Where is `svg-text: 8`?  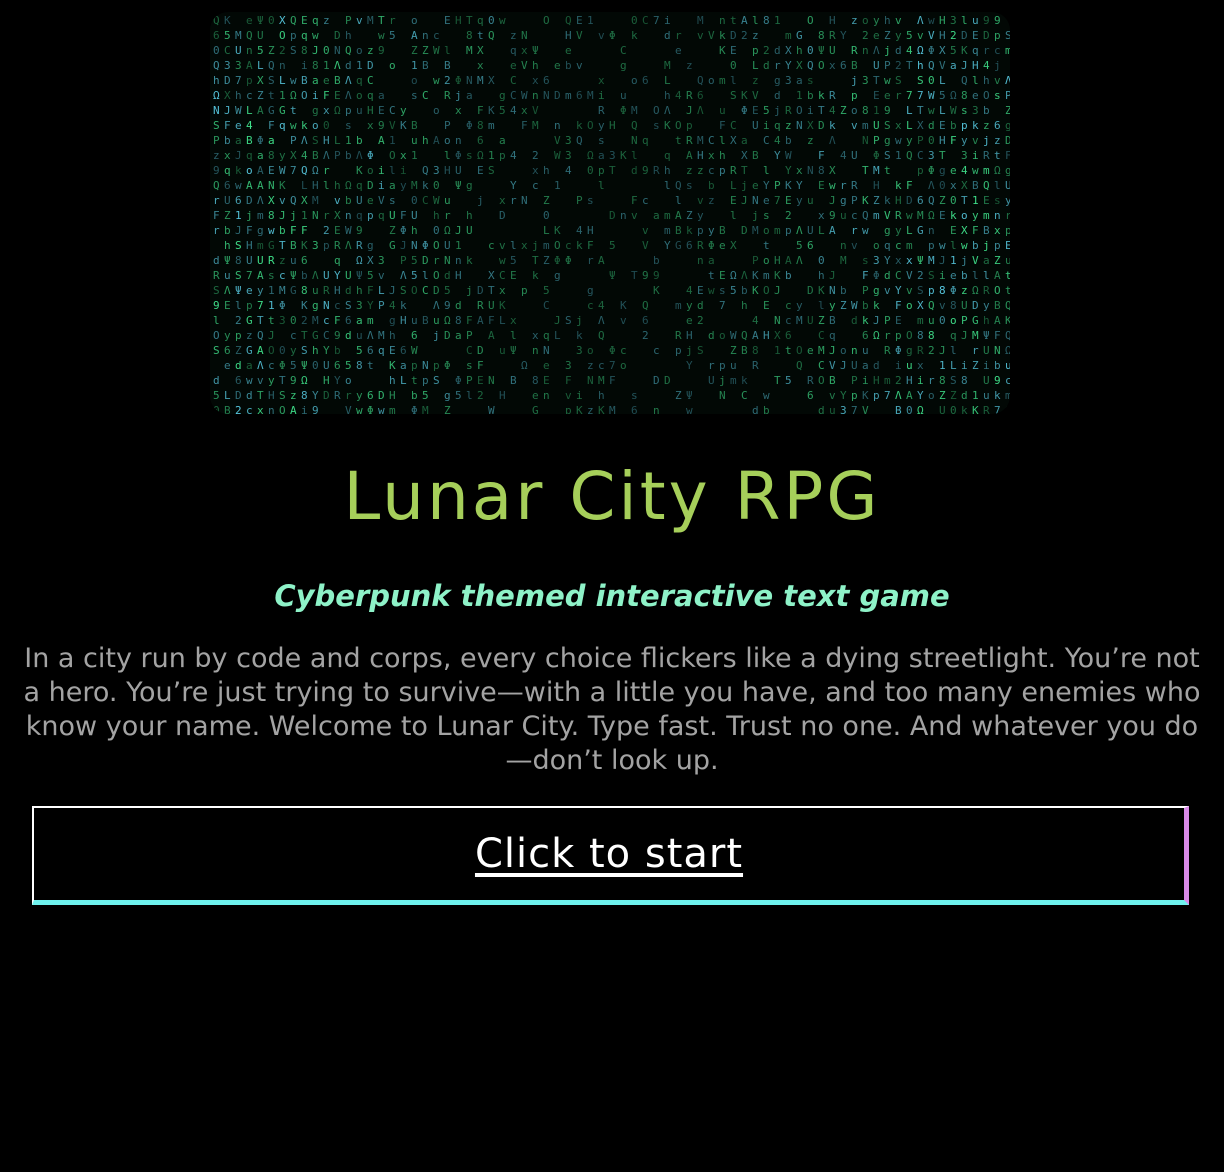
svg-text: 8 is located at coordinates (865, 110).